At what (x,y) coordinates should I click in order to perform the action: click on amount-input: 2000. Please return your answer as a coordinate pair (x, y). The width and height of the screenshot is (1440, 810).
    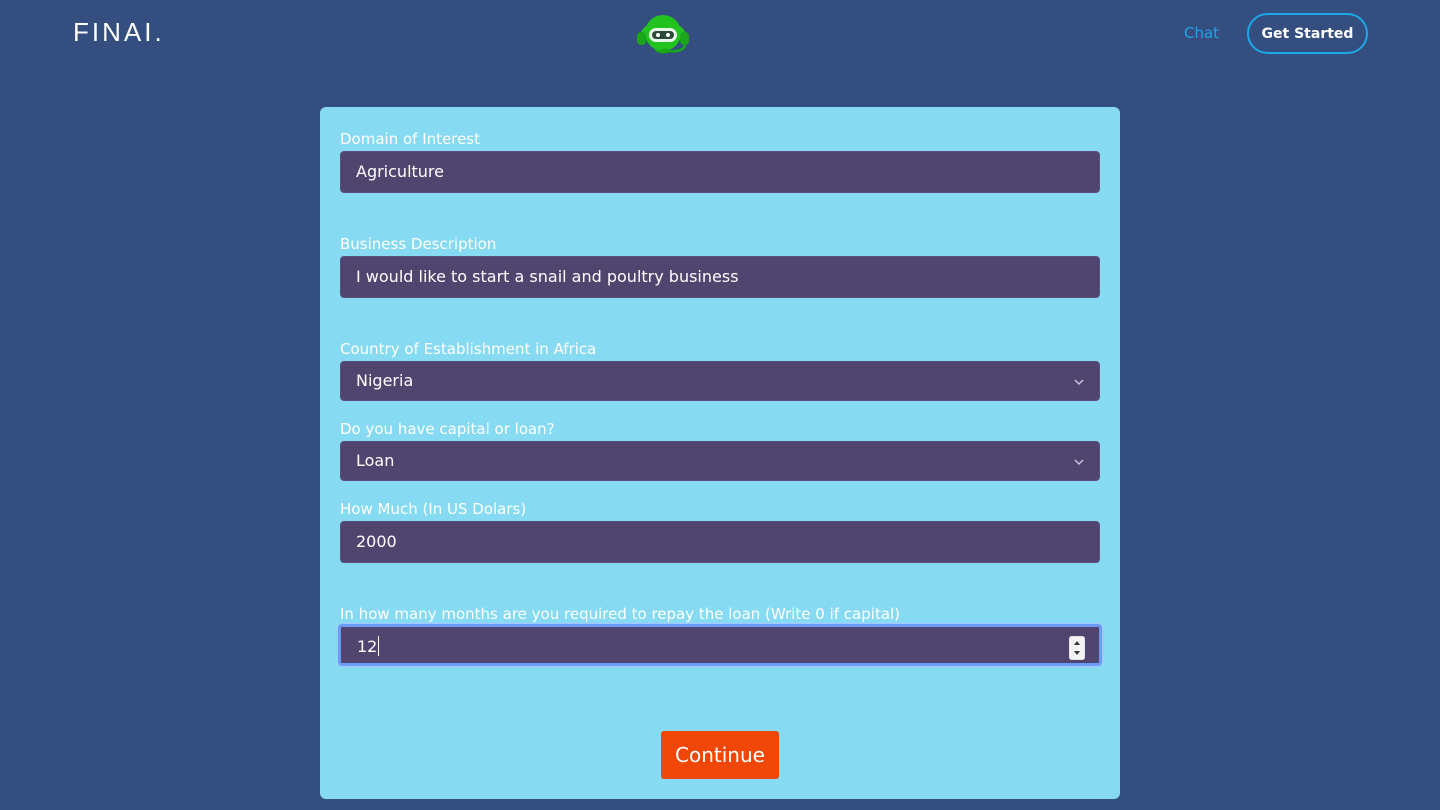
    Looking at the image, I should click on (720, 542).